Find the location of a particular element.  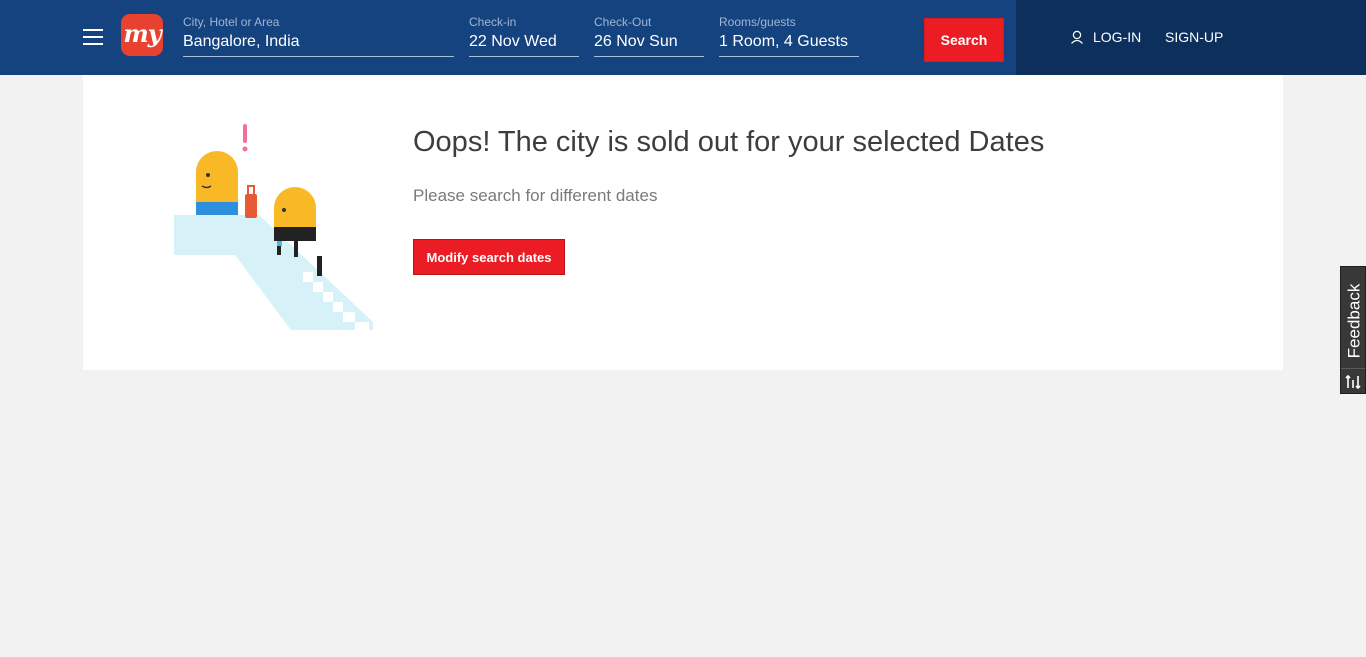

rooms-guests-field-label: Rooms/guests is located at coordinates (757, 22).